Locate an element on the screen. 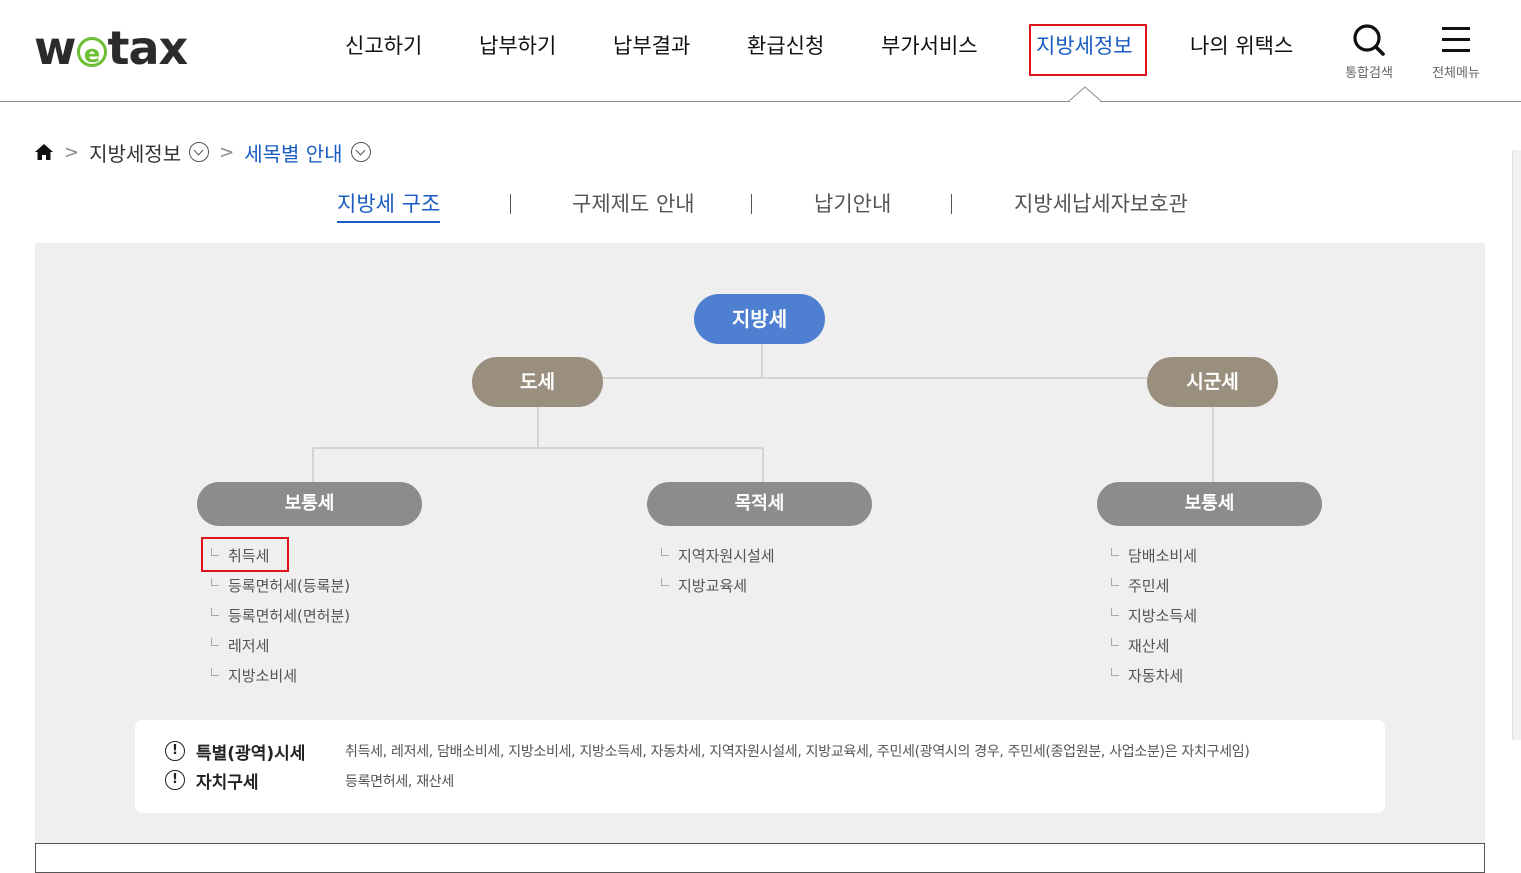 The width and height of the screenshot is (1521, 873). item-label: 등록면허세(면허분) is located at coordinates (289, 616).